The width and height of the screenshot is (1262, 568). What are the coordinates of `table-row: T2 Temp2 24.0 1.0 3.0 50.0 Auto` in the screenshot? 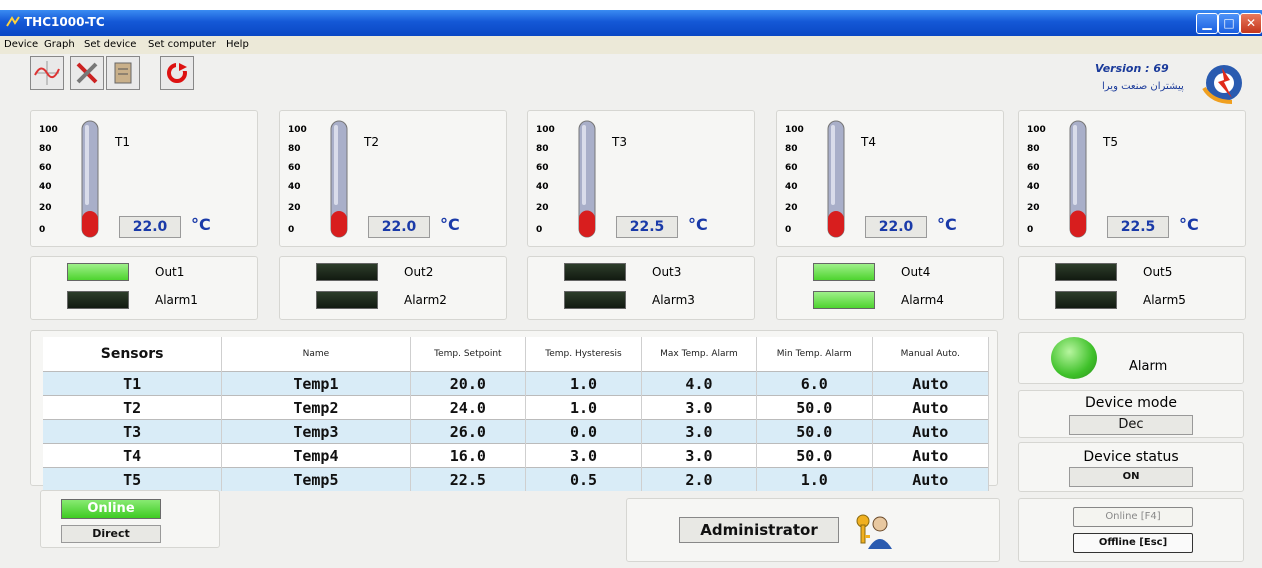 It's located at (516, 407).